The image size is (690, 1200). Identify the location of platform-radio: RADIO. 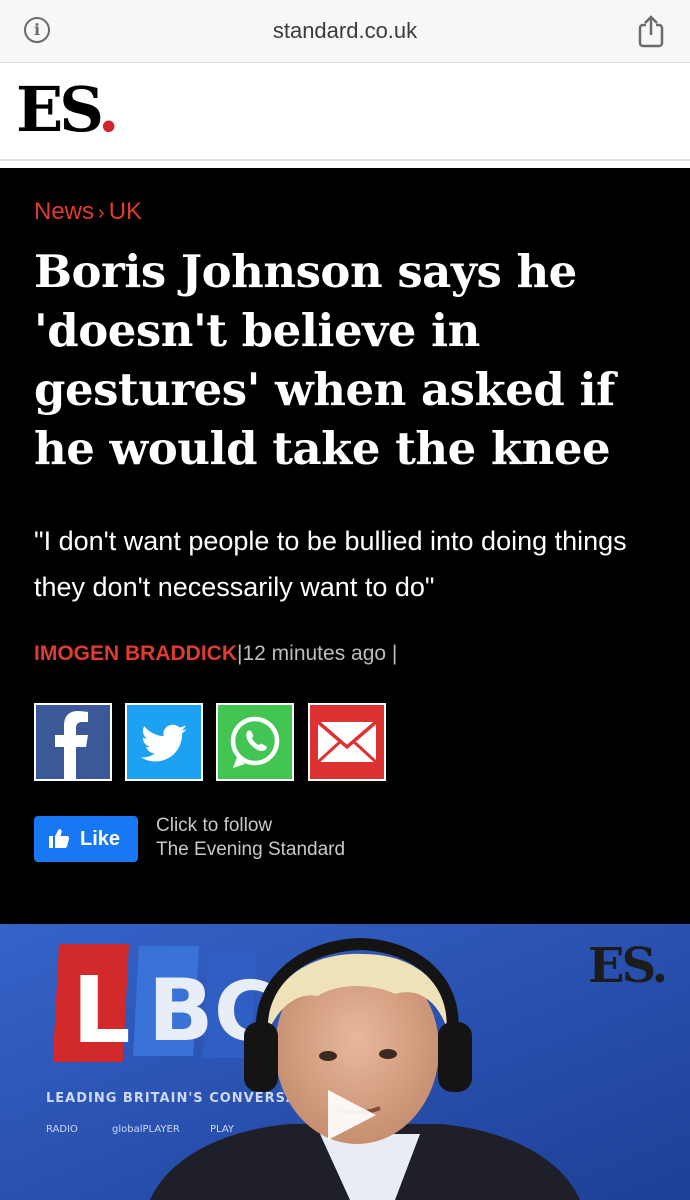
(62, 1129).